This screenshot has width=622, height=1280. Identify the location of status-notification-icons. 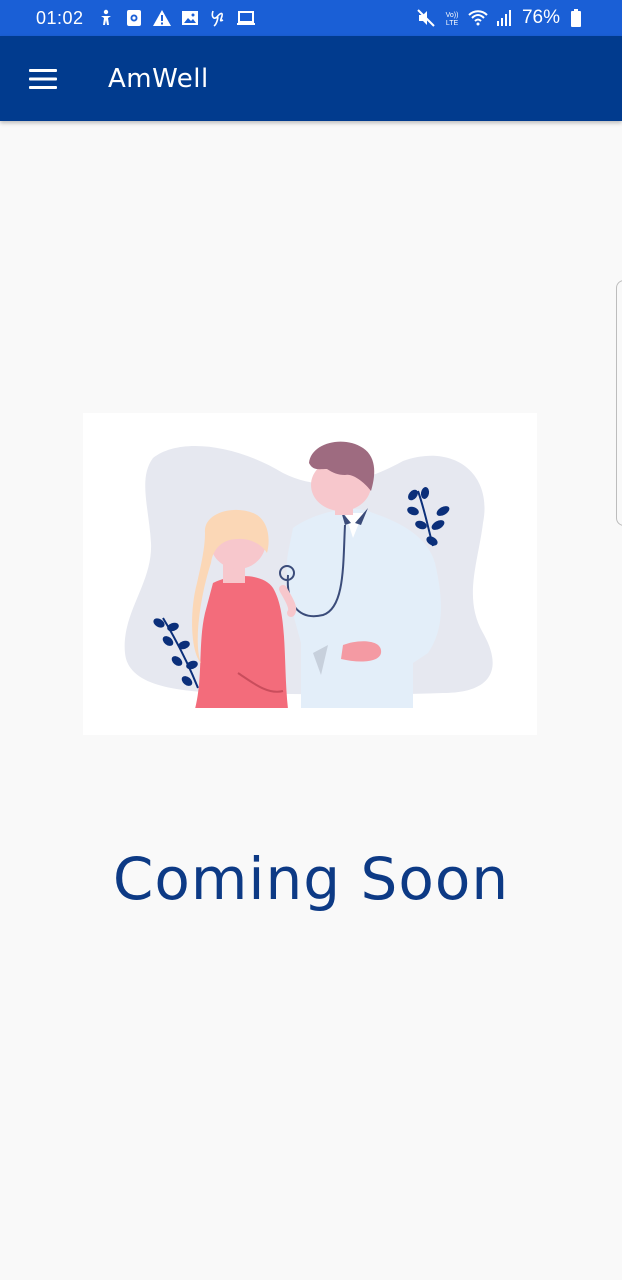
(176, 18).